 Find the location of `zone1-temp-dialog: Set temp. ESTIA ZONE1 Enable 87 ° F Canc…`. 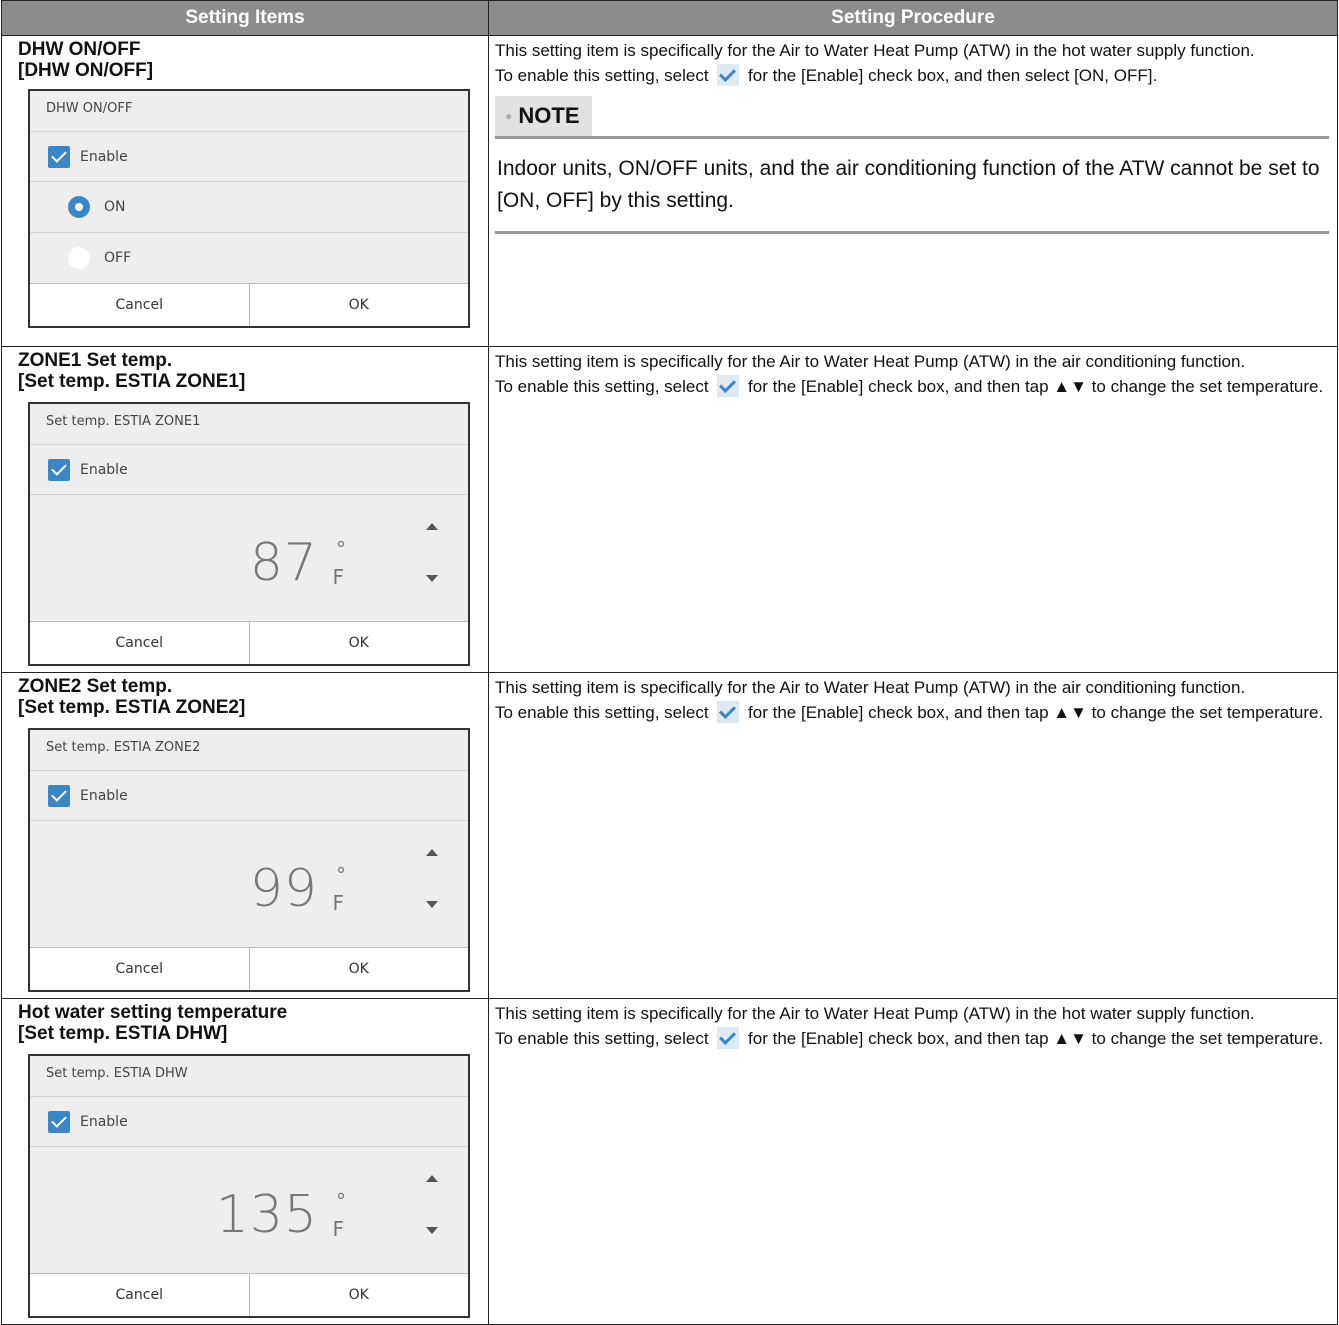

zone1-temp-dialog: Set temp. ESTIA ZONE1 Enable 87 ° F Canc… is located at coordinates (249, 534).